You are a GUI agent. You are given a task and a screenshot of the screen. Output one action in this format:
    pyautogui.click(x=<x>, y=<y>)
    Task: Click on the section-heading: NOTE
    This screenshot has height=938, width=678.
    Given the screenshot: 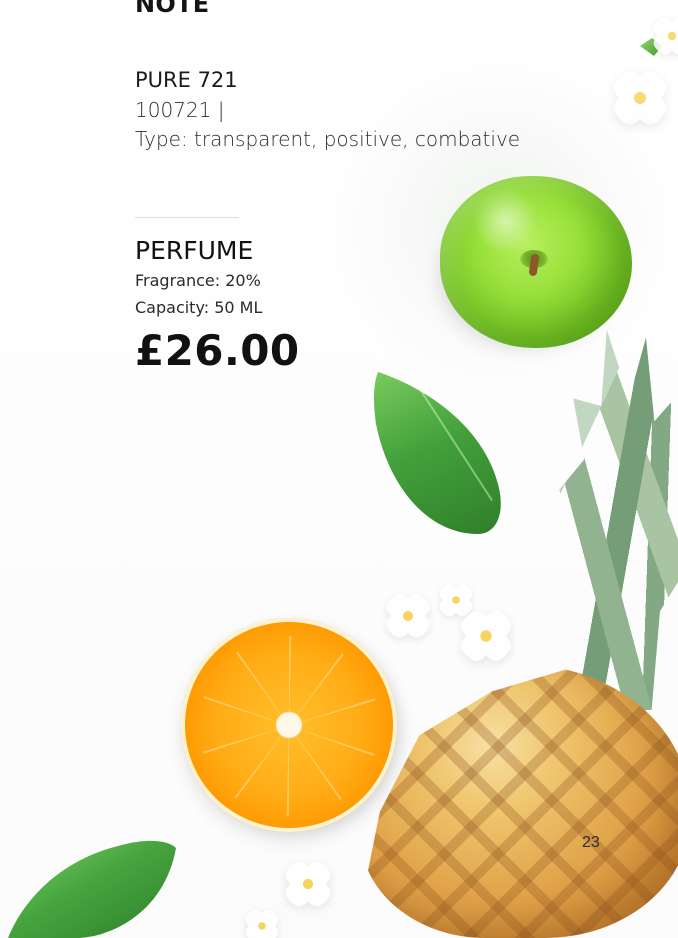 What is the action you would take?
    pyautogui.click(x=172, y=9)
    